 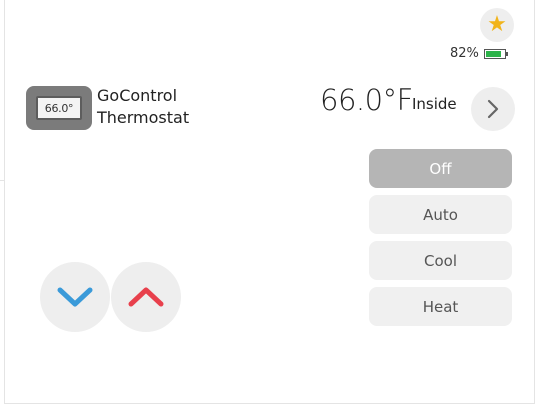 I want to click on chevron-up-icon, so click(x=146, y=297).